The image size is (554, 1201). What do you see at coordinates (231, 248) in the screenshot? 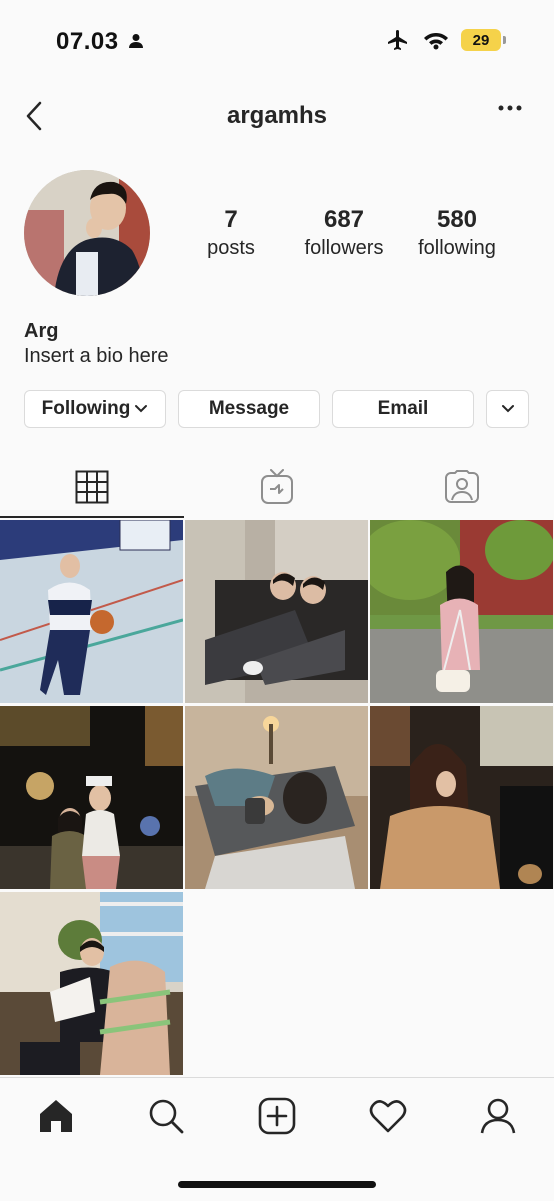
I see `posts-label: posts` at bounding box center [231, 248].